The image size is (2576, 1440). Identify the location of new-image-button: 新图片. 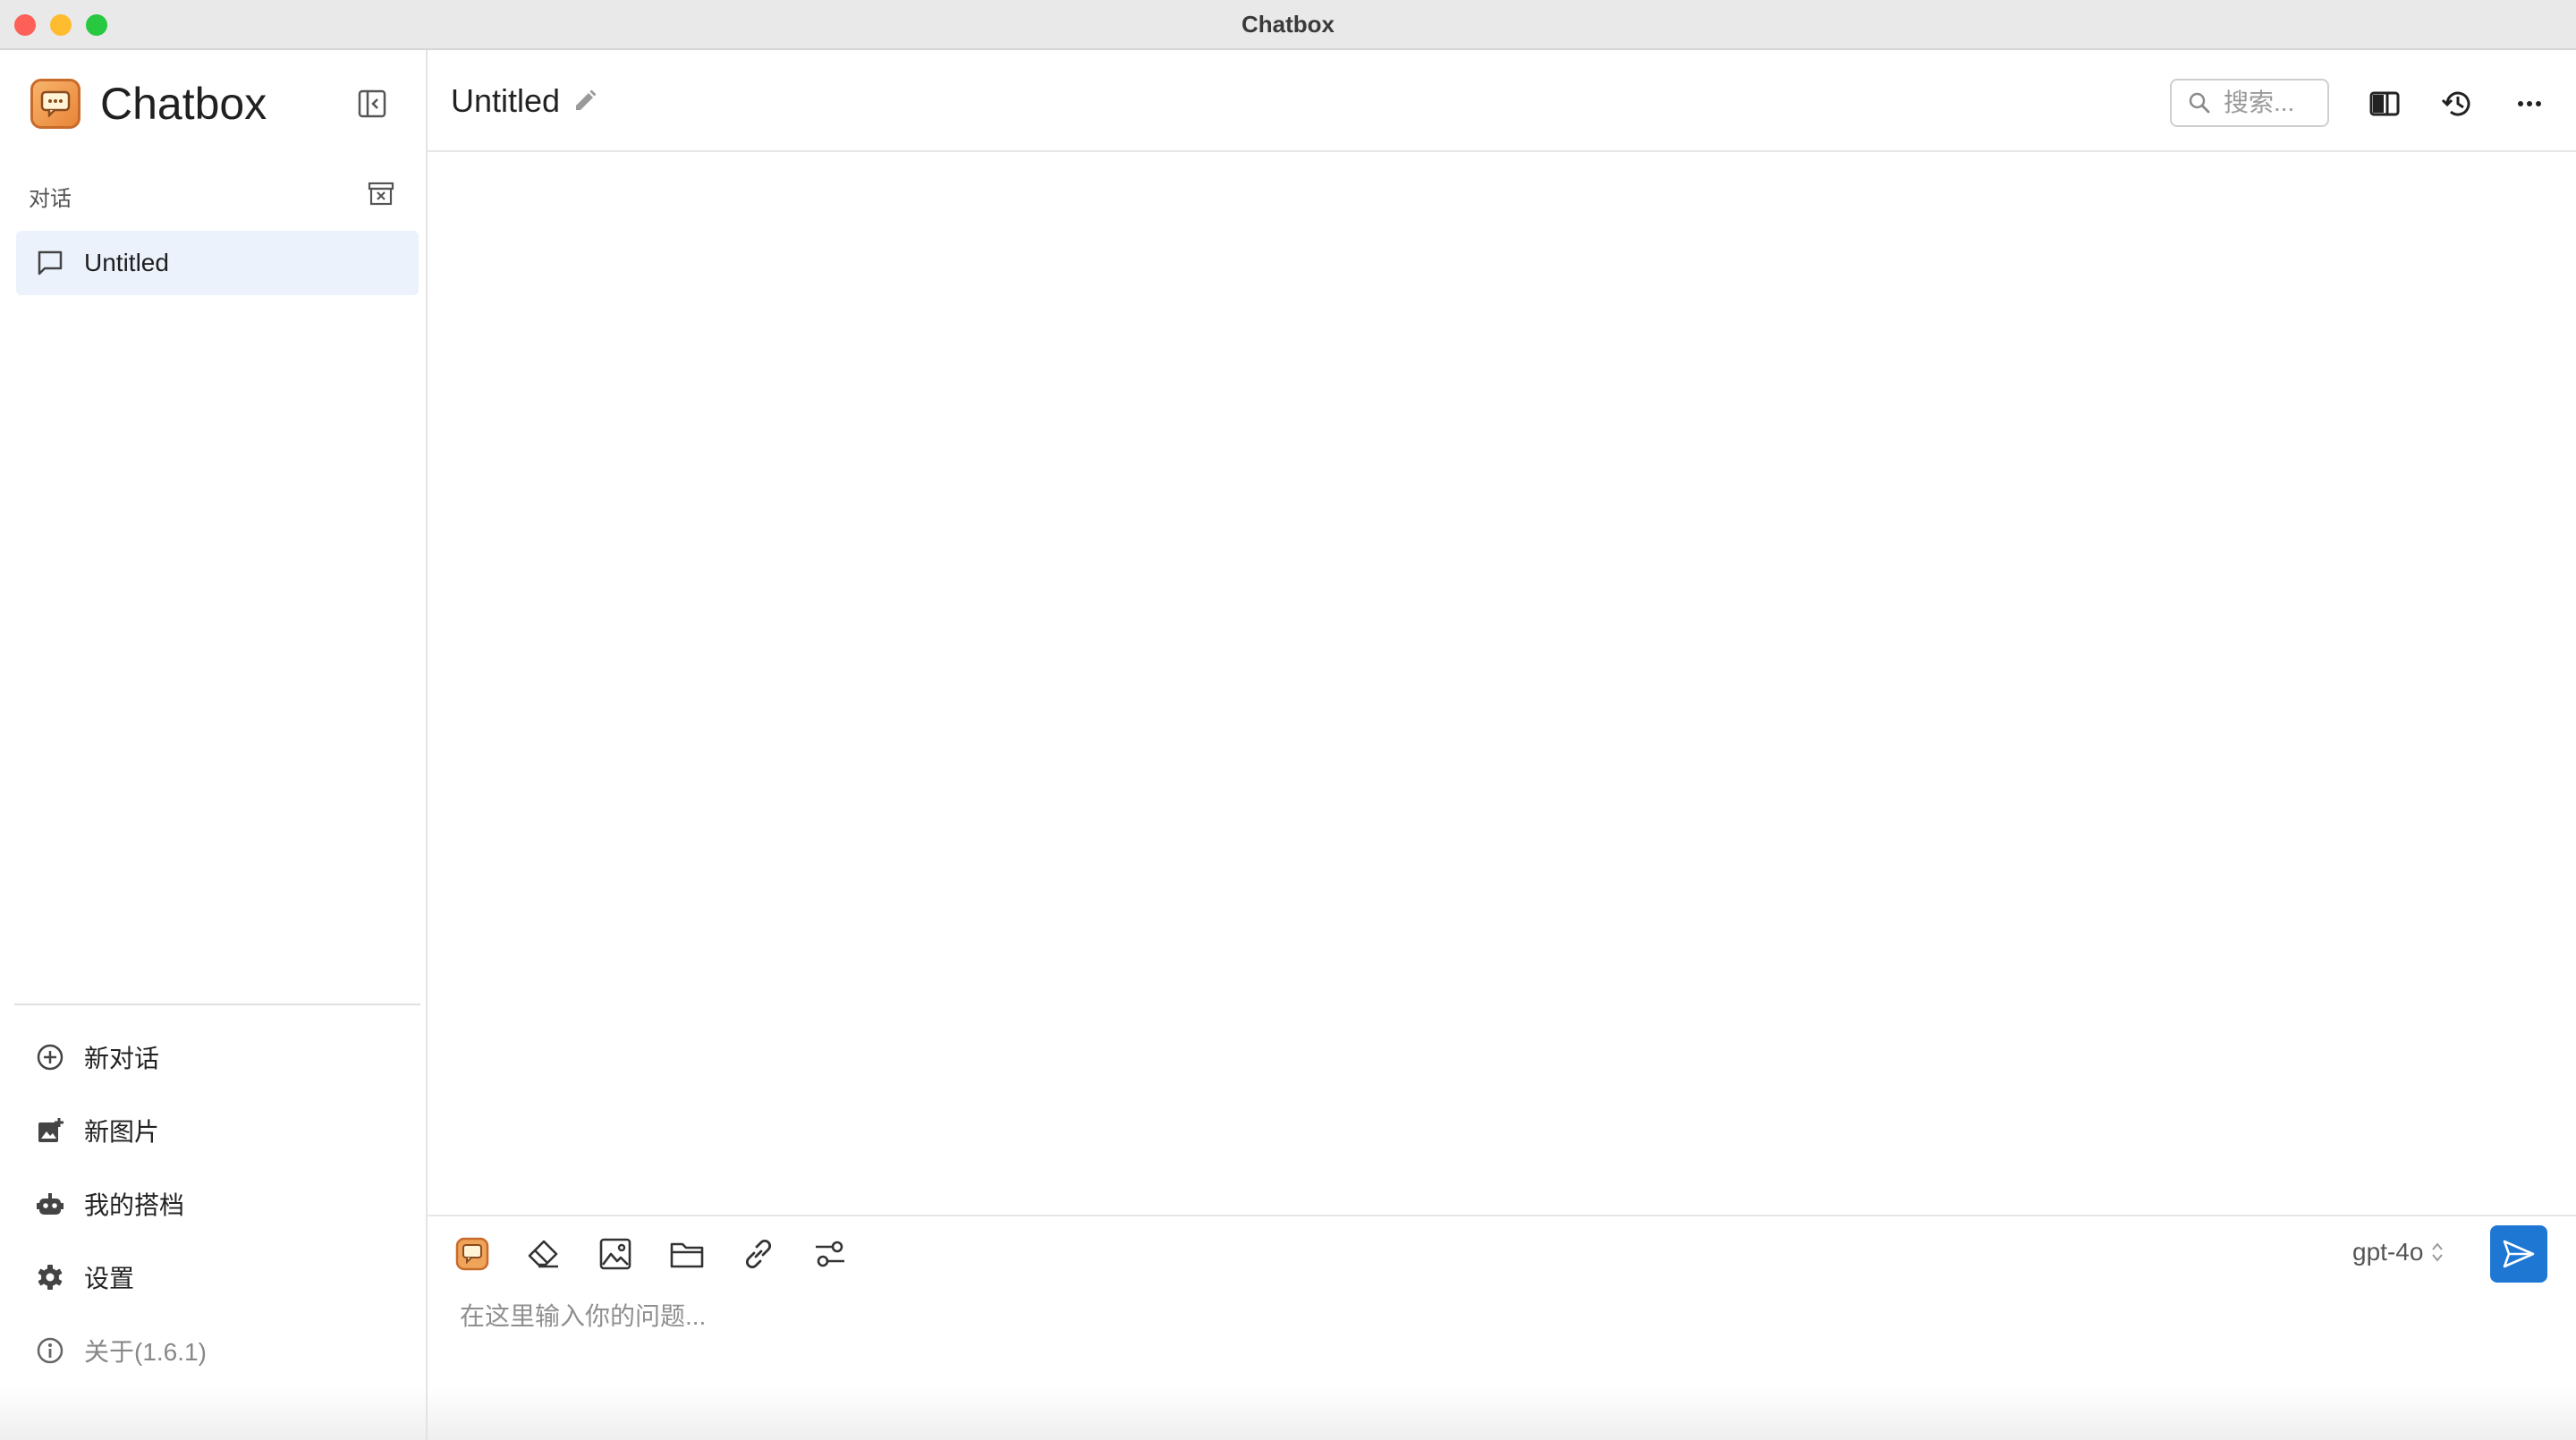
(95, 1131).